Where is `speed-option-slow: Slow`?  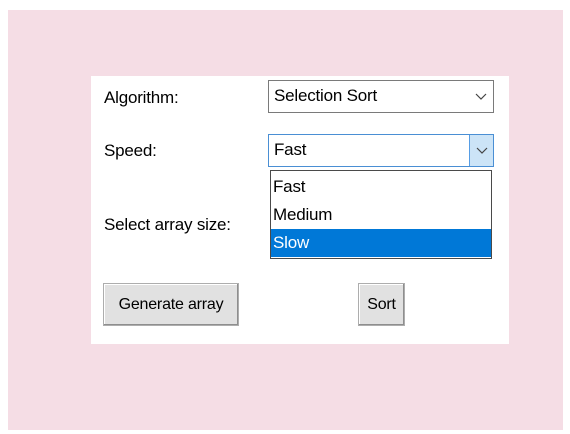
speed-option-slow: Slow is located at coordinates (381, 243).